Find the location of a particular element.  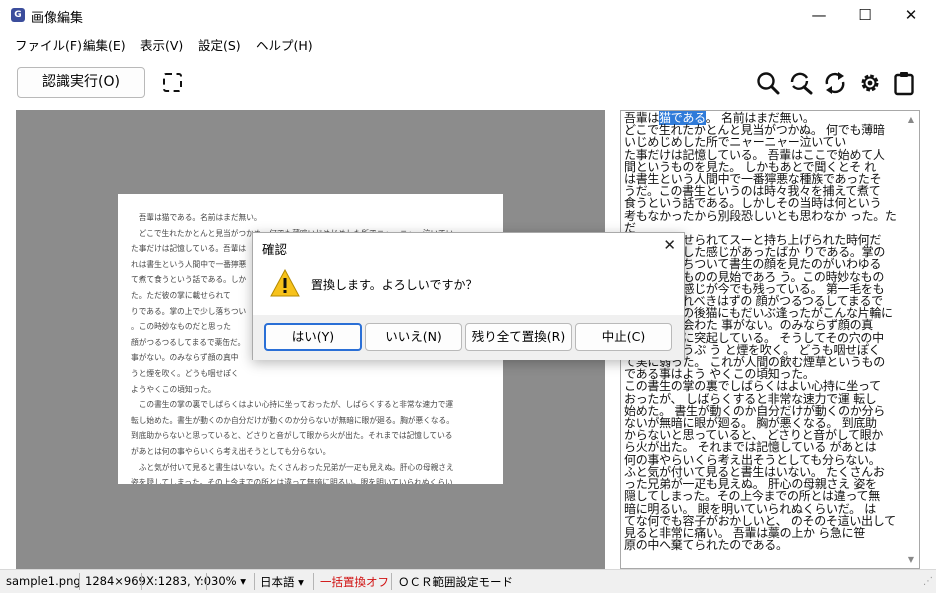

select-region-icon is located at coordinates (172, 82).